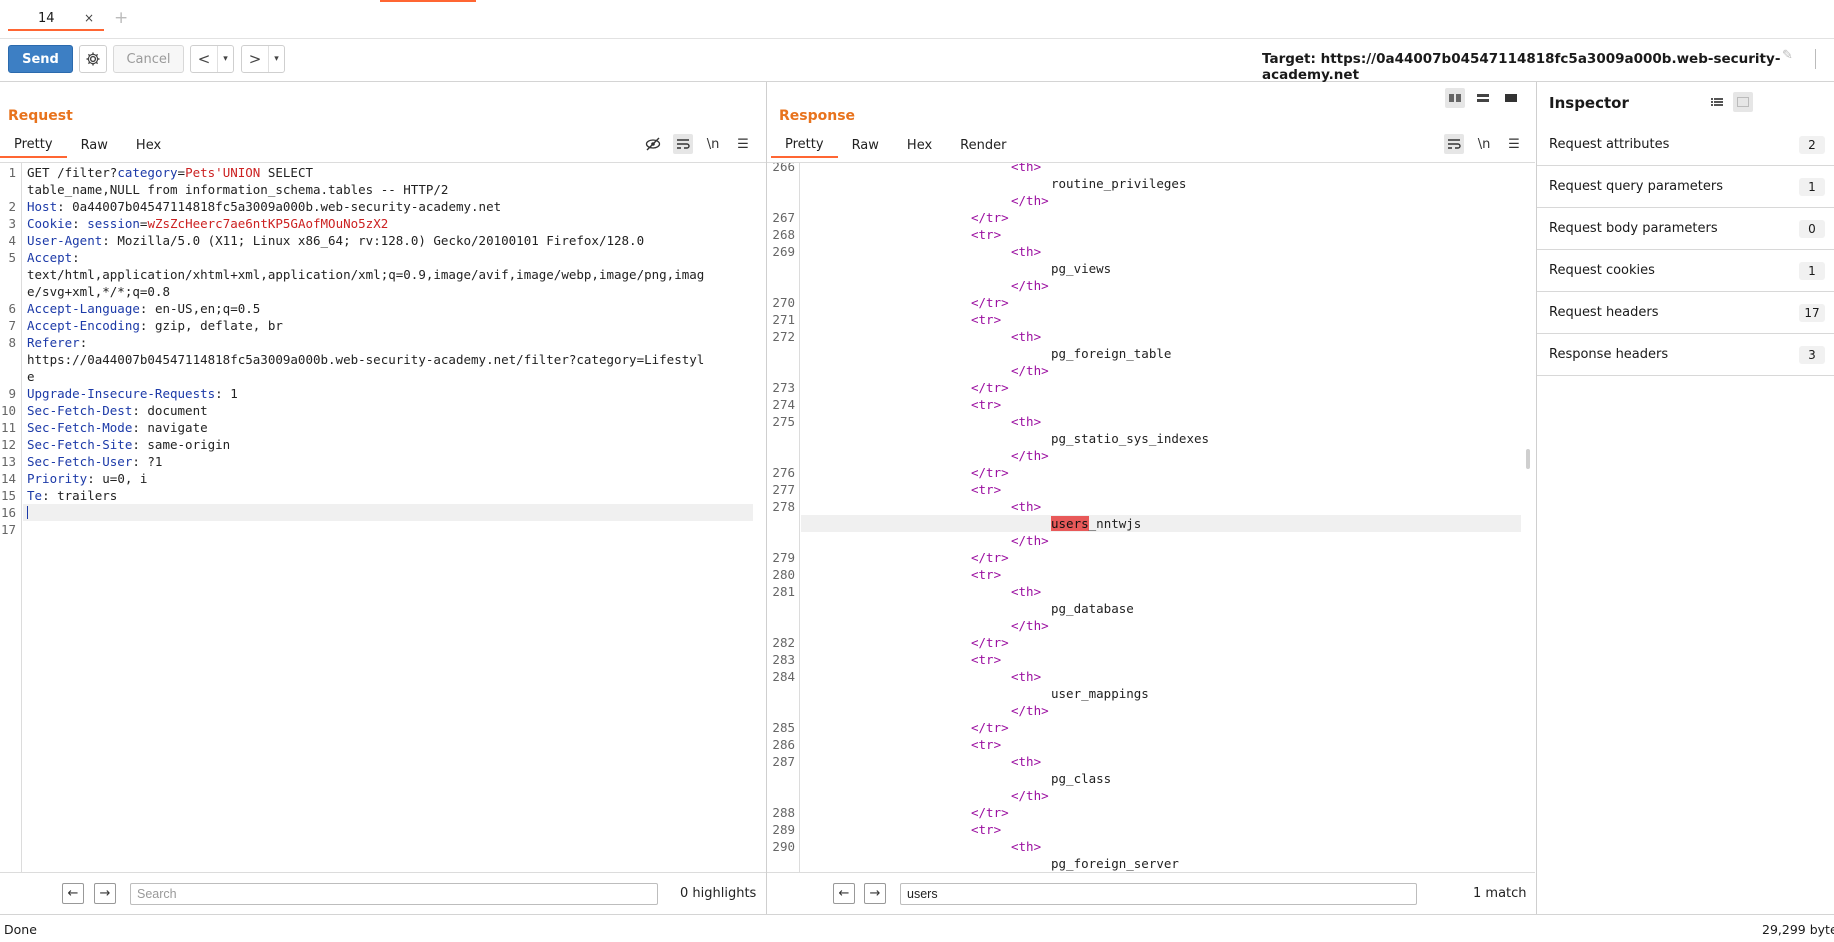  Describe the element at coordinates (783, 489) in the screenshot. I see `line-number: 277` at that location.